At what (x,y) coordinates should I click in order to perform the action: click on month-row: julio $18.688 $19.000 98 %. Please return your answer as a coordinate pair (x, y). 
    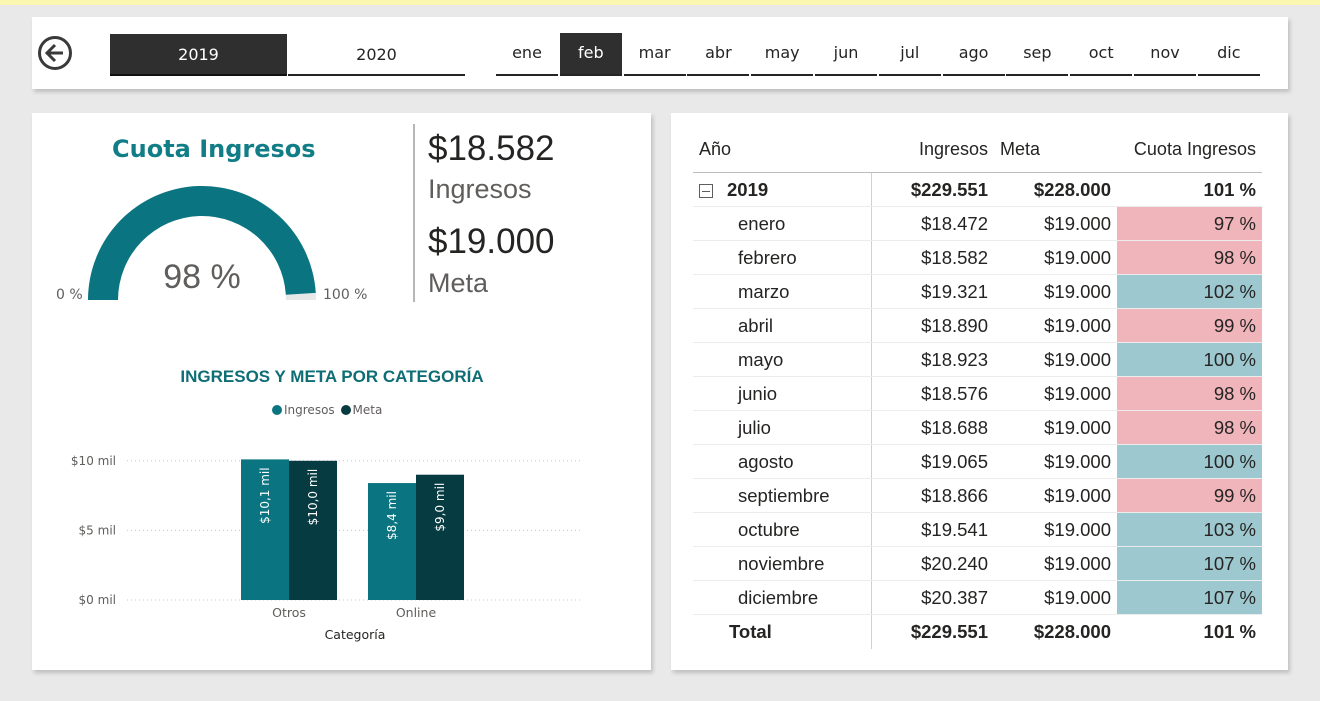
    Looking at the image, I should click on (977, 427).